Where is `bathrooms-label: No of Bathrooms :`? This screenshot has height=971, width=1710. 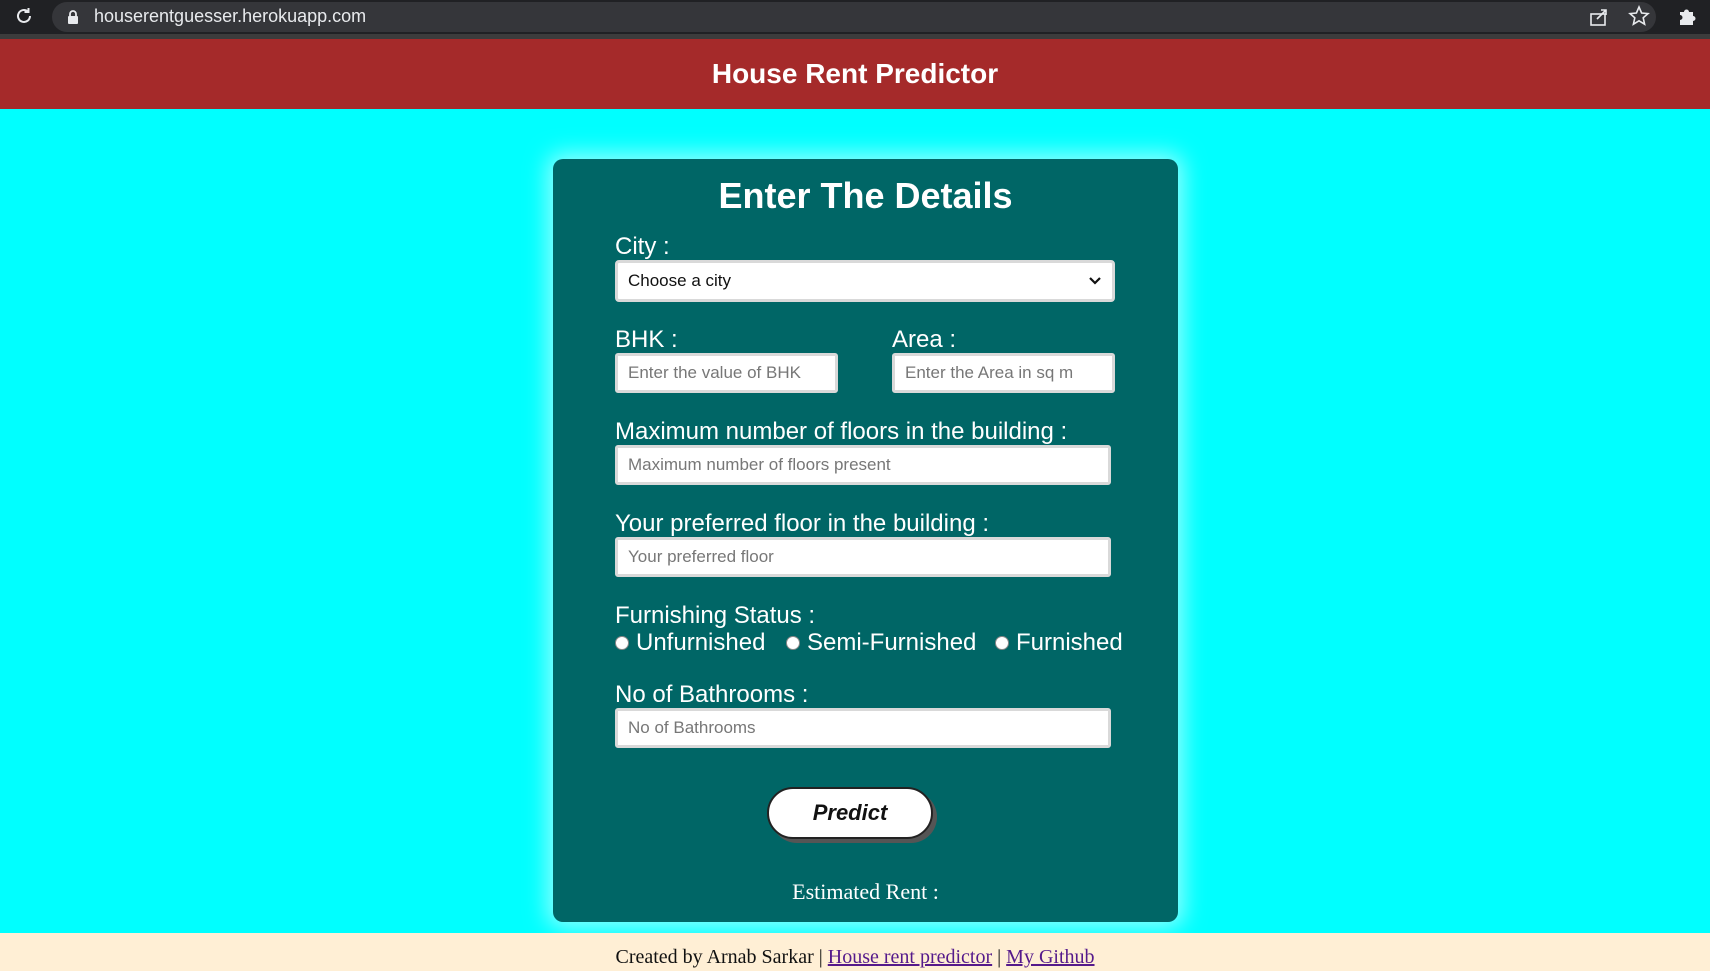 bathrooms-label: No of Bathrooms : is located at coordinates (712, 694).